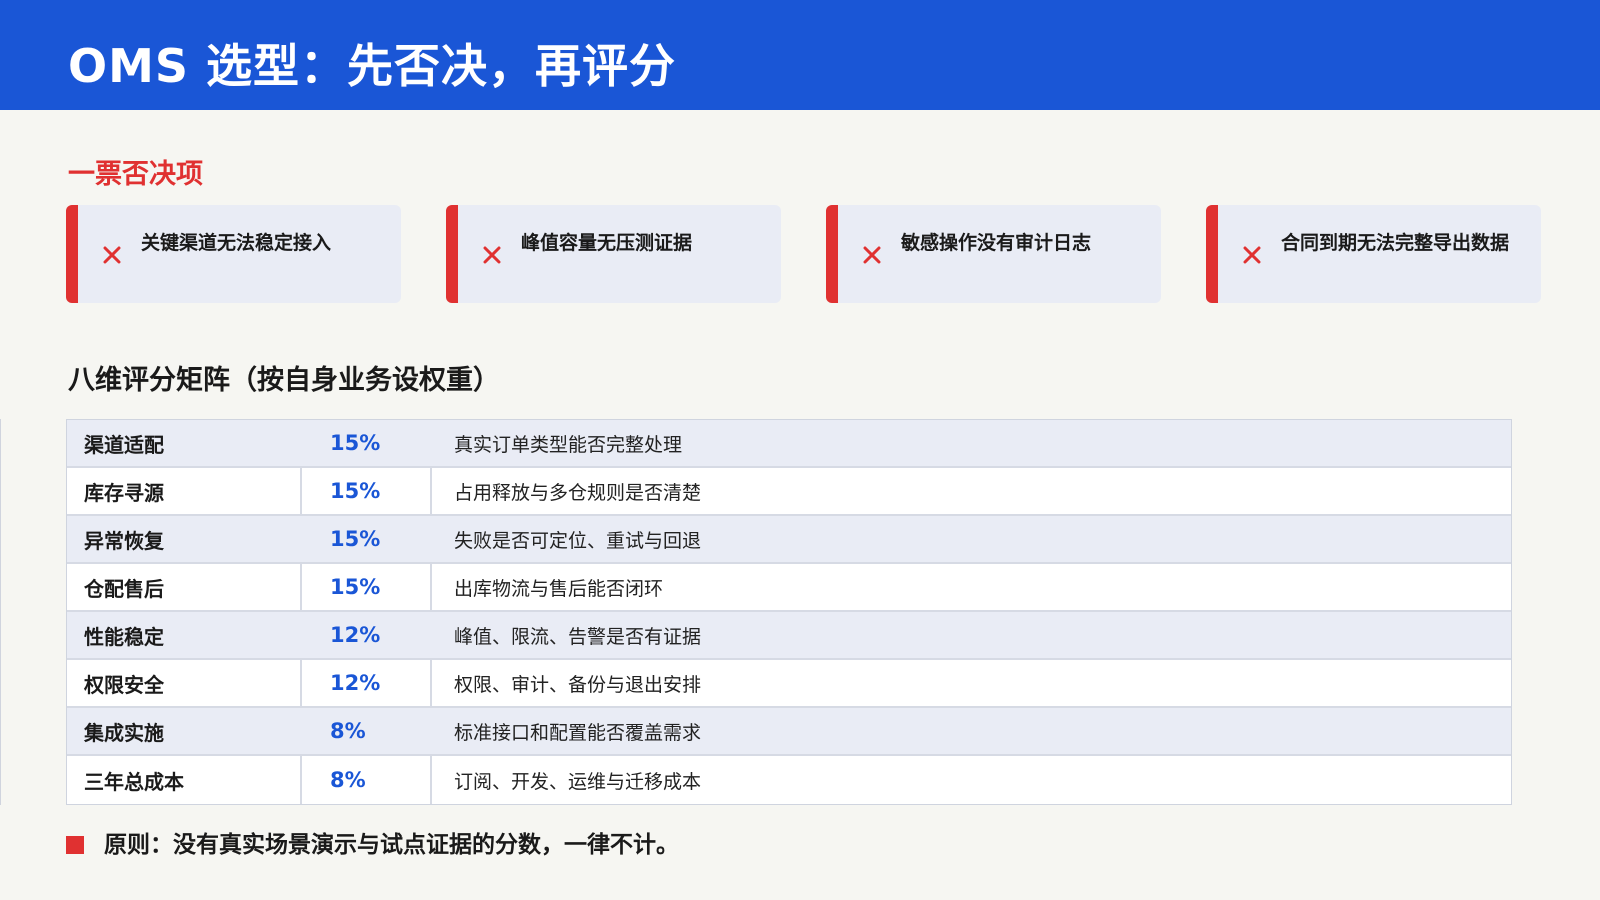 This screenshot has width=1600, height=900. Describe the element at coordinates (578, 684) in the screenshot. I see `description-cell: 权限、审计、备份与退出安排` at that location.